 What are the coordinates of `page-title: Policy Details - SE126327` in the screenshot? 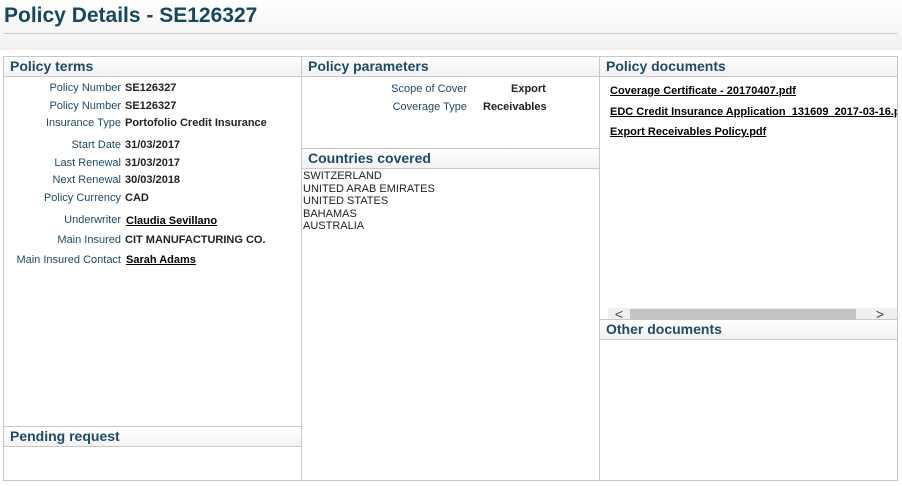 It's located at (131, 15).